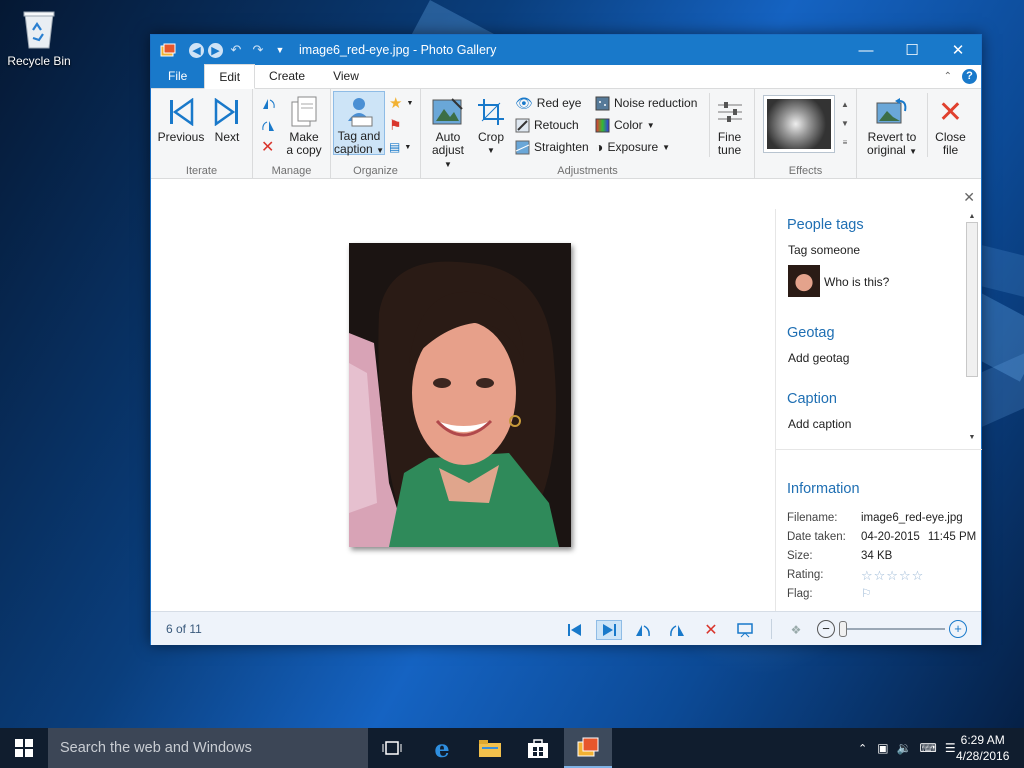  I want to click on photo-gallery-icon, so click(588, 747).